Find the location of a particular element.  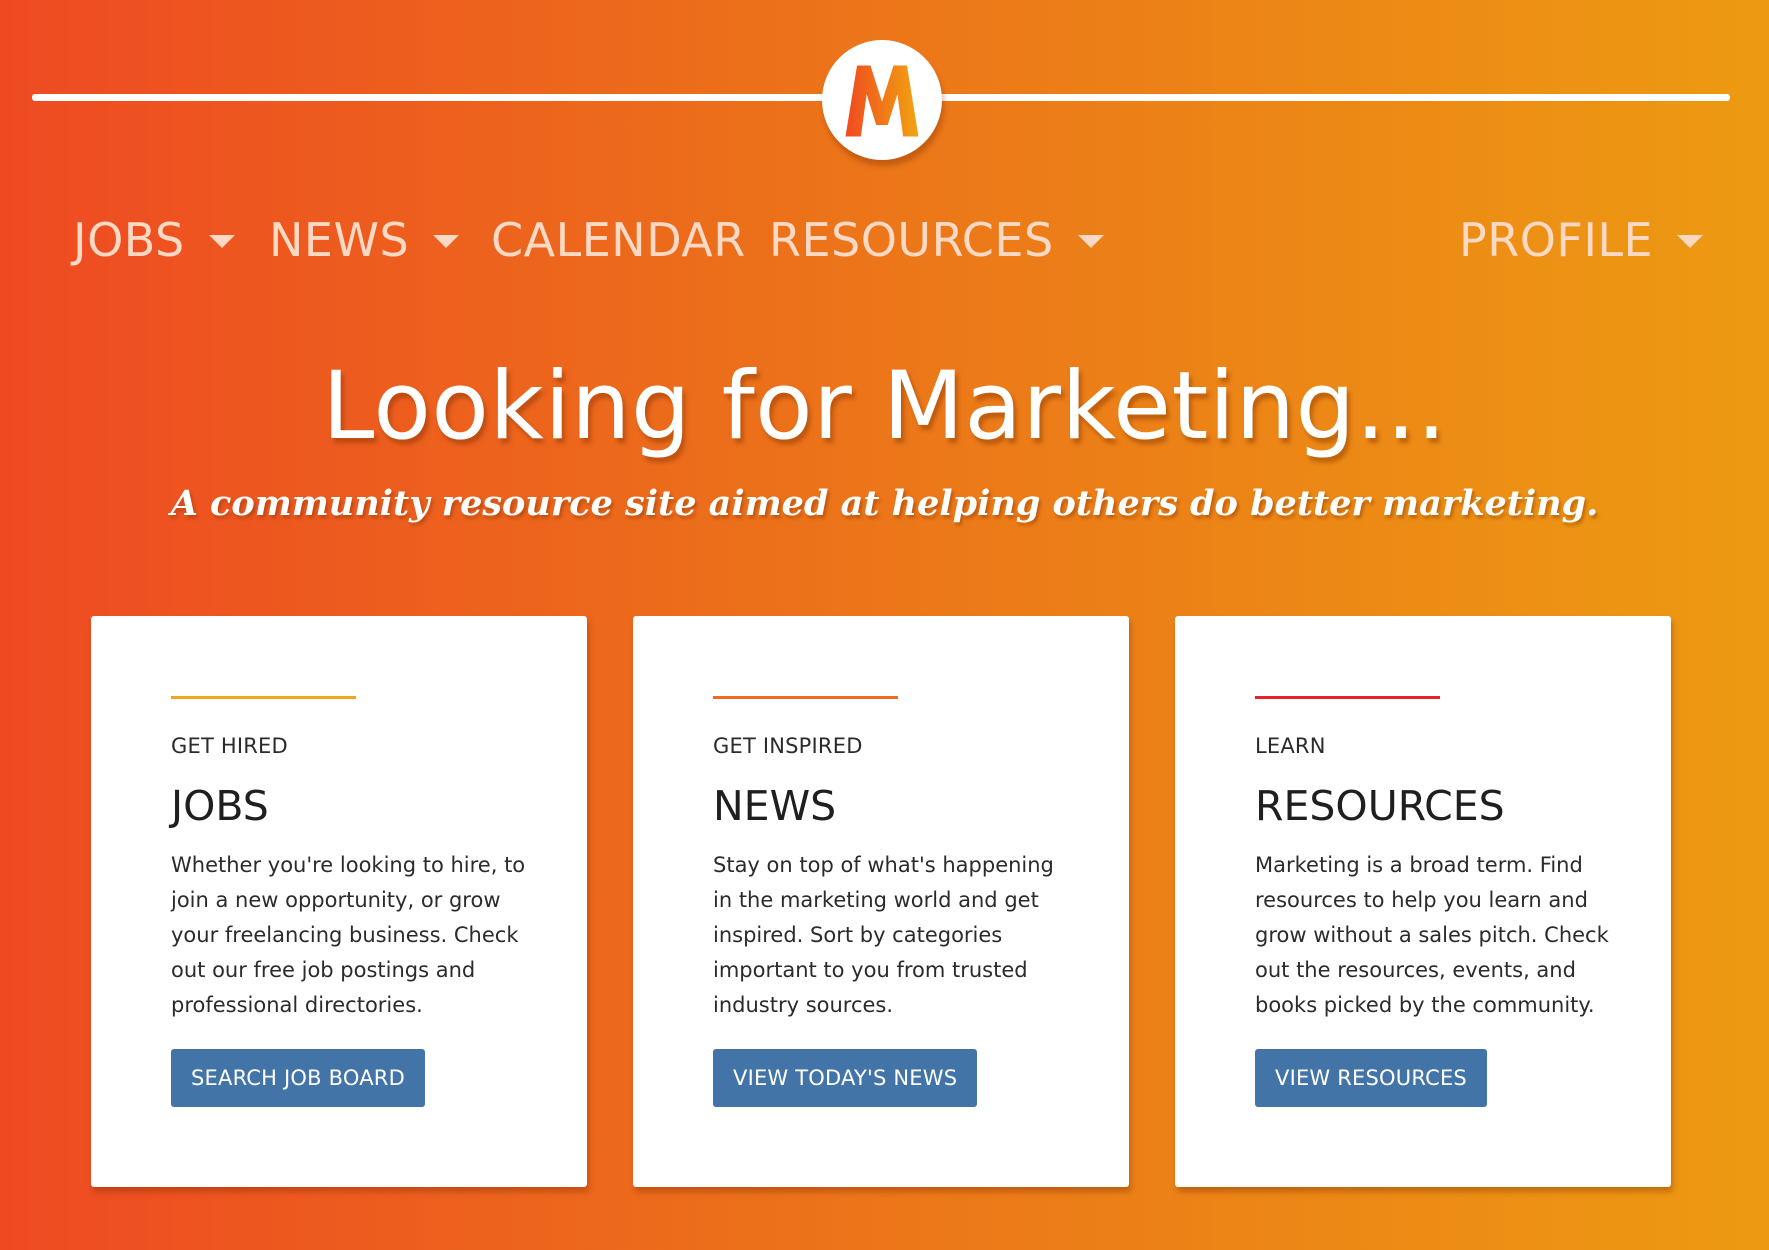

card-eyebrow: GET HIRED is located at coordinates (229, 746).